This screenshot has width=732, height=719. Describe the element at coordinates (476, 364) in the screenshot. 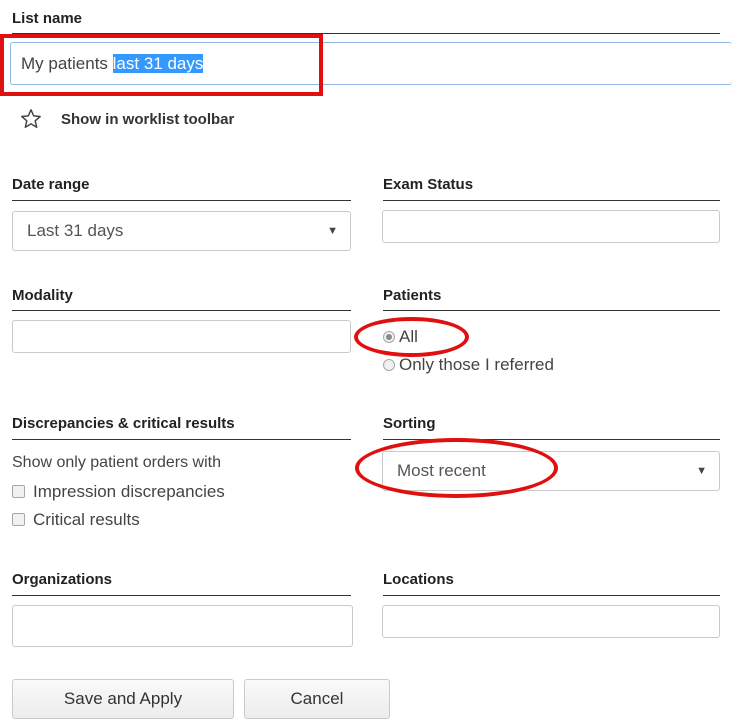

I see `radio-label-referred: Only those I referred` at that location.